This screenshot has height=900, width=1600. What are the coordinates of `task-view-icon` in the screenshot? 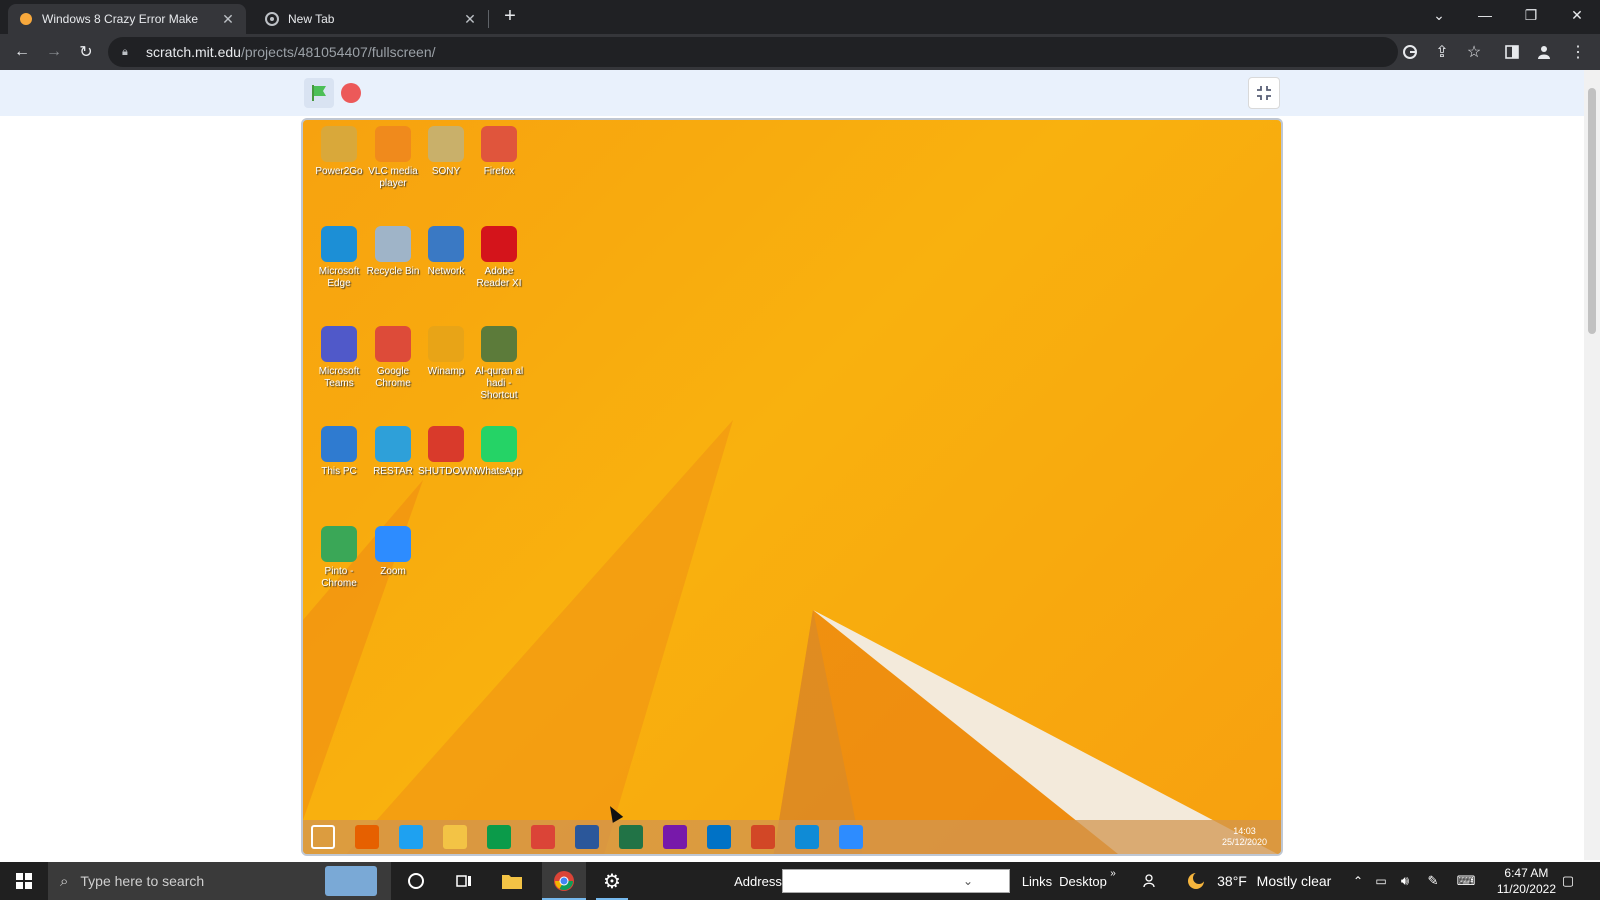 It's located at (464, 881).